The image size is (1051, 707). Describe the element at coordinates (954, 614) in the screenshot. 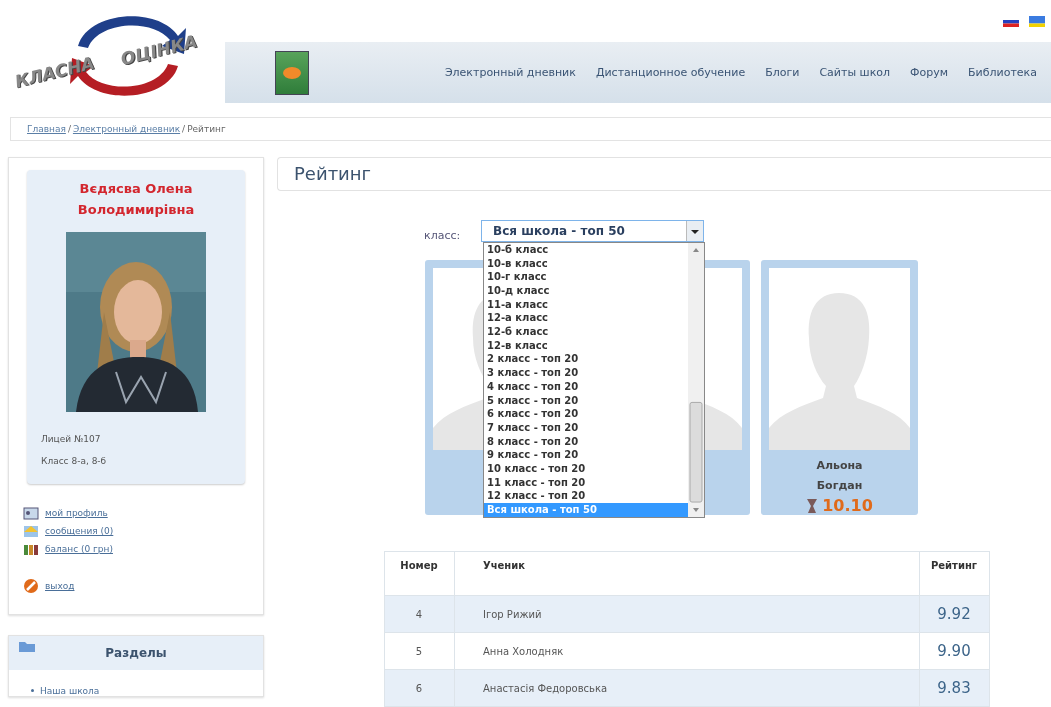

I see `table-cell: 9.92` at that location.